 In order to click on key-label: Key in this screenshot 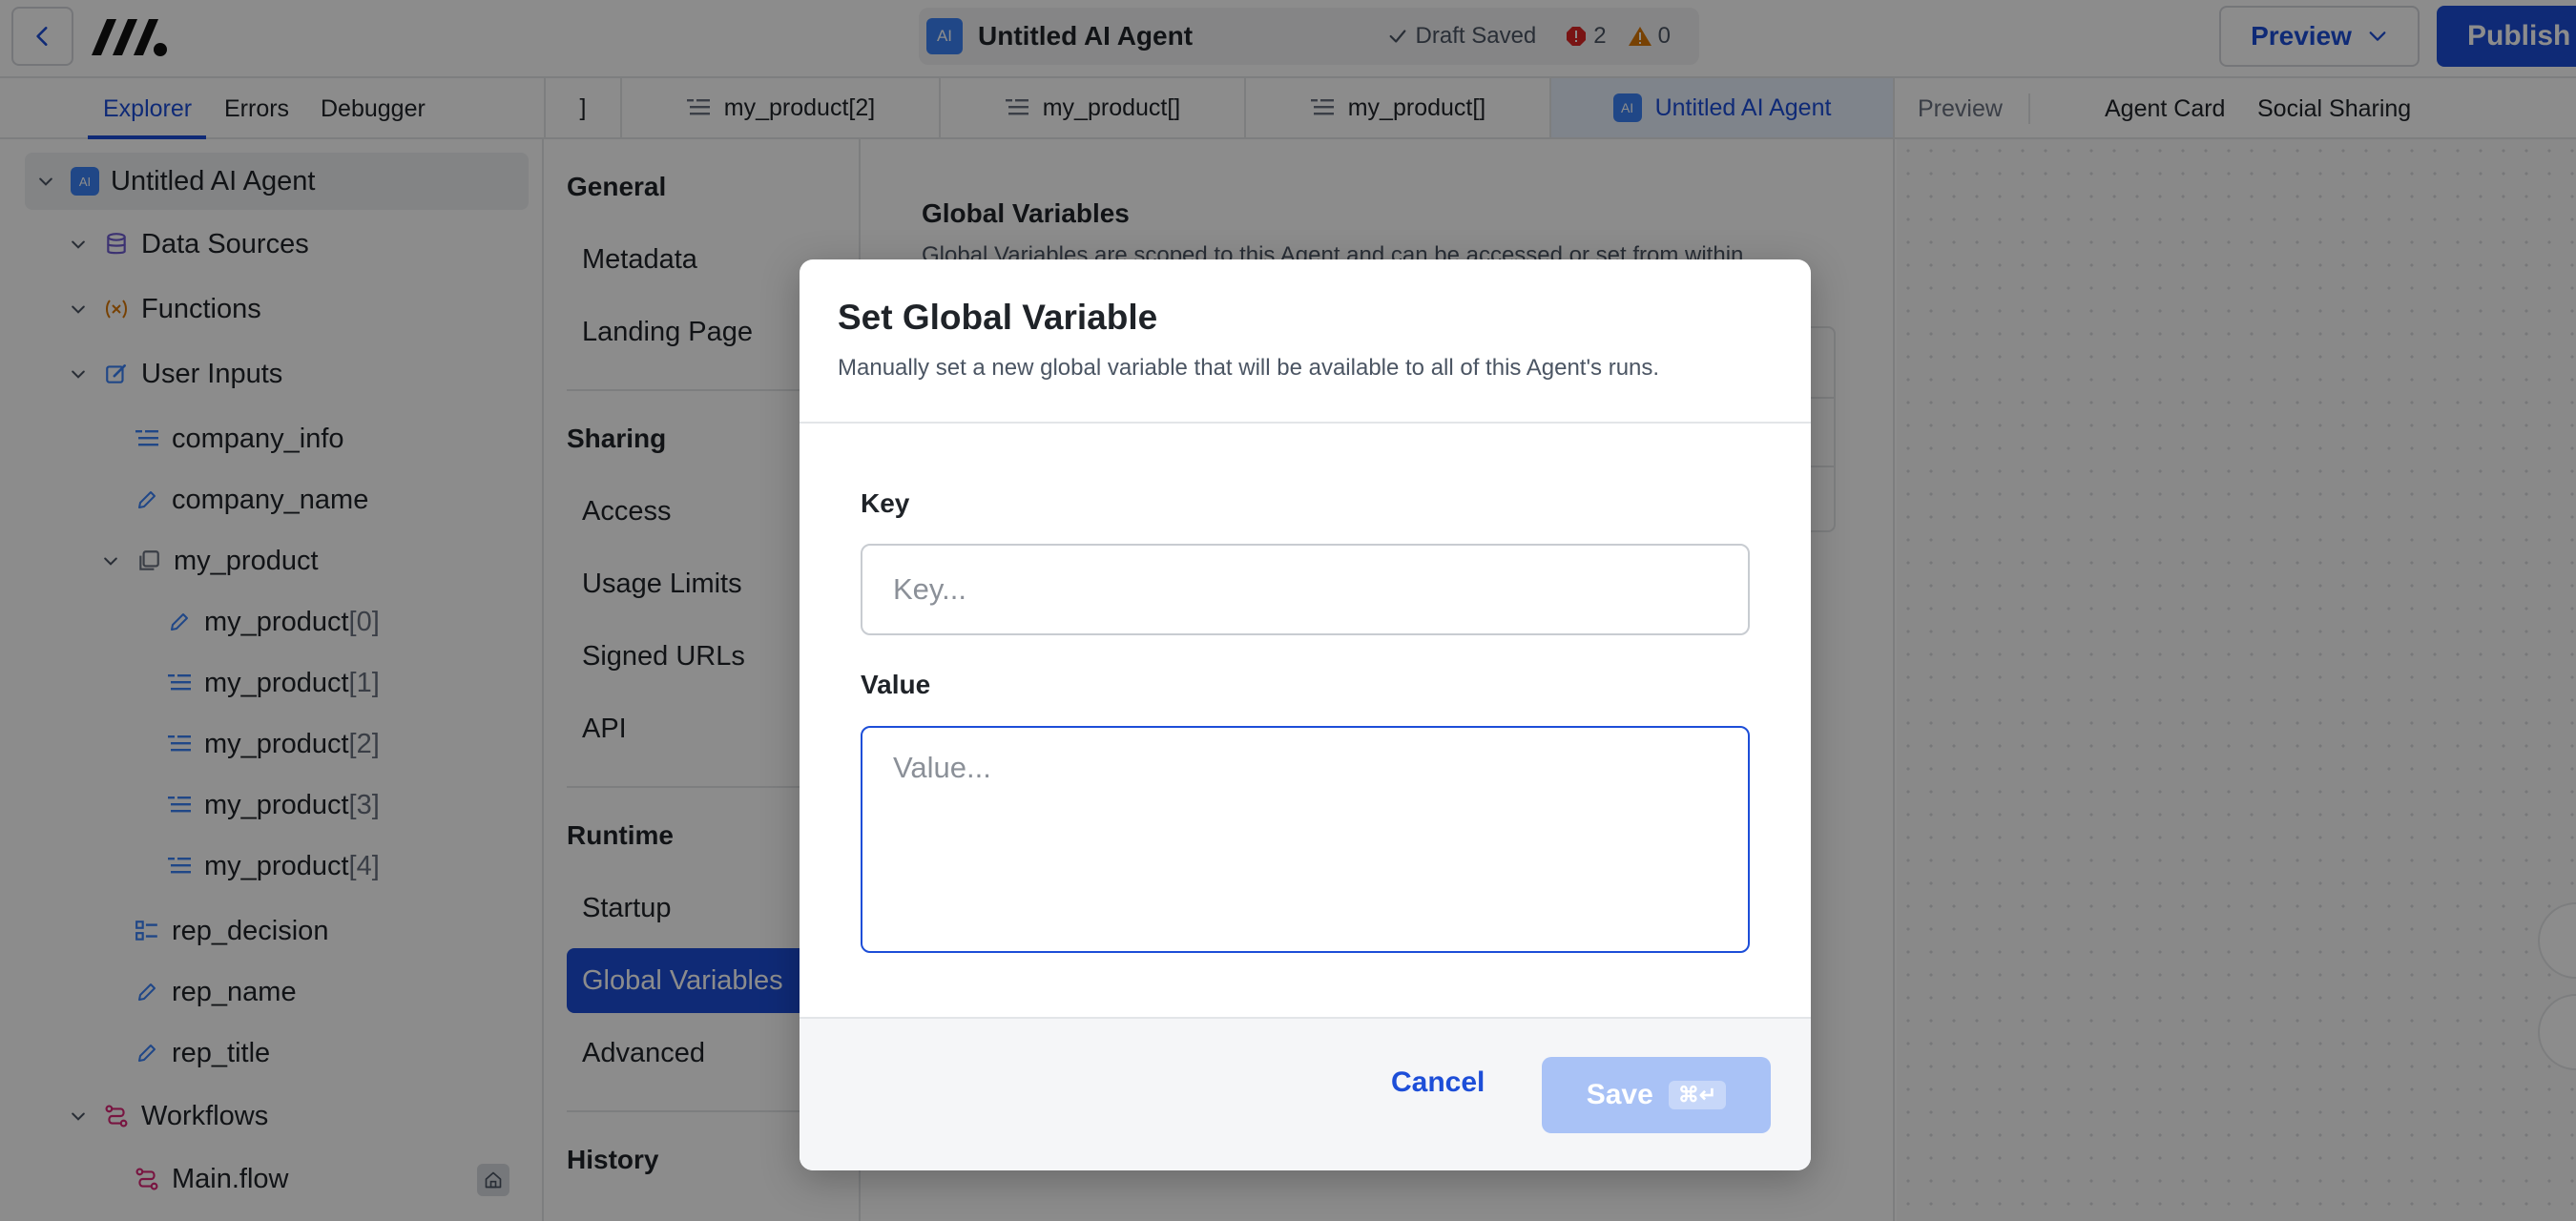, I will do `click(885, 503)`.